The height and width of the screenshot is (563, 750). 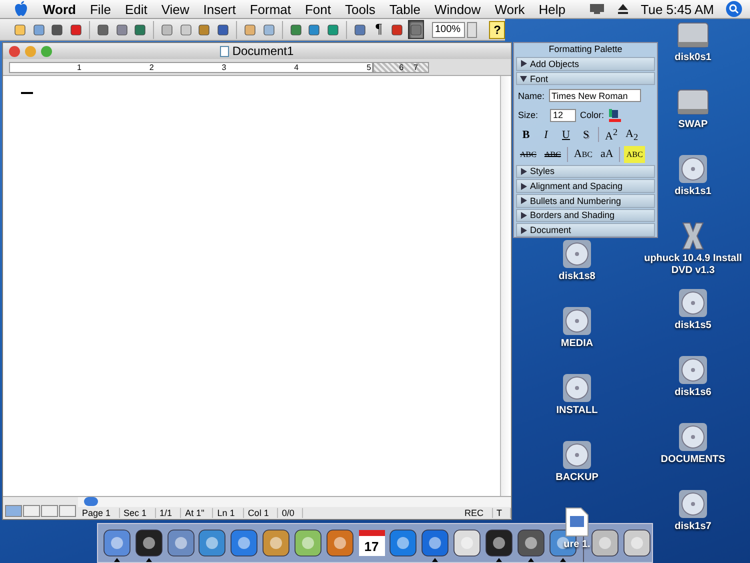 I want to click on icon-label: disk1s1, so click(x=693, y=192).